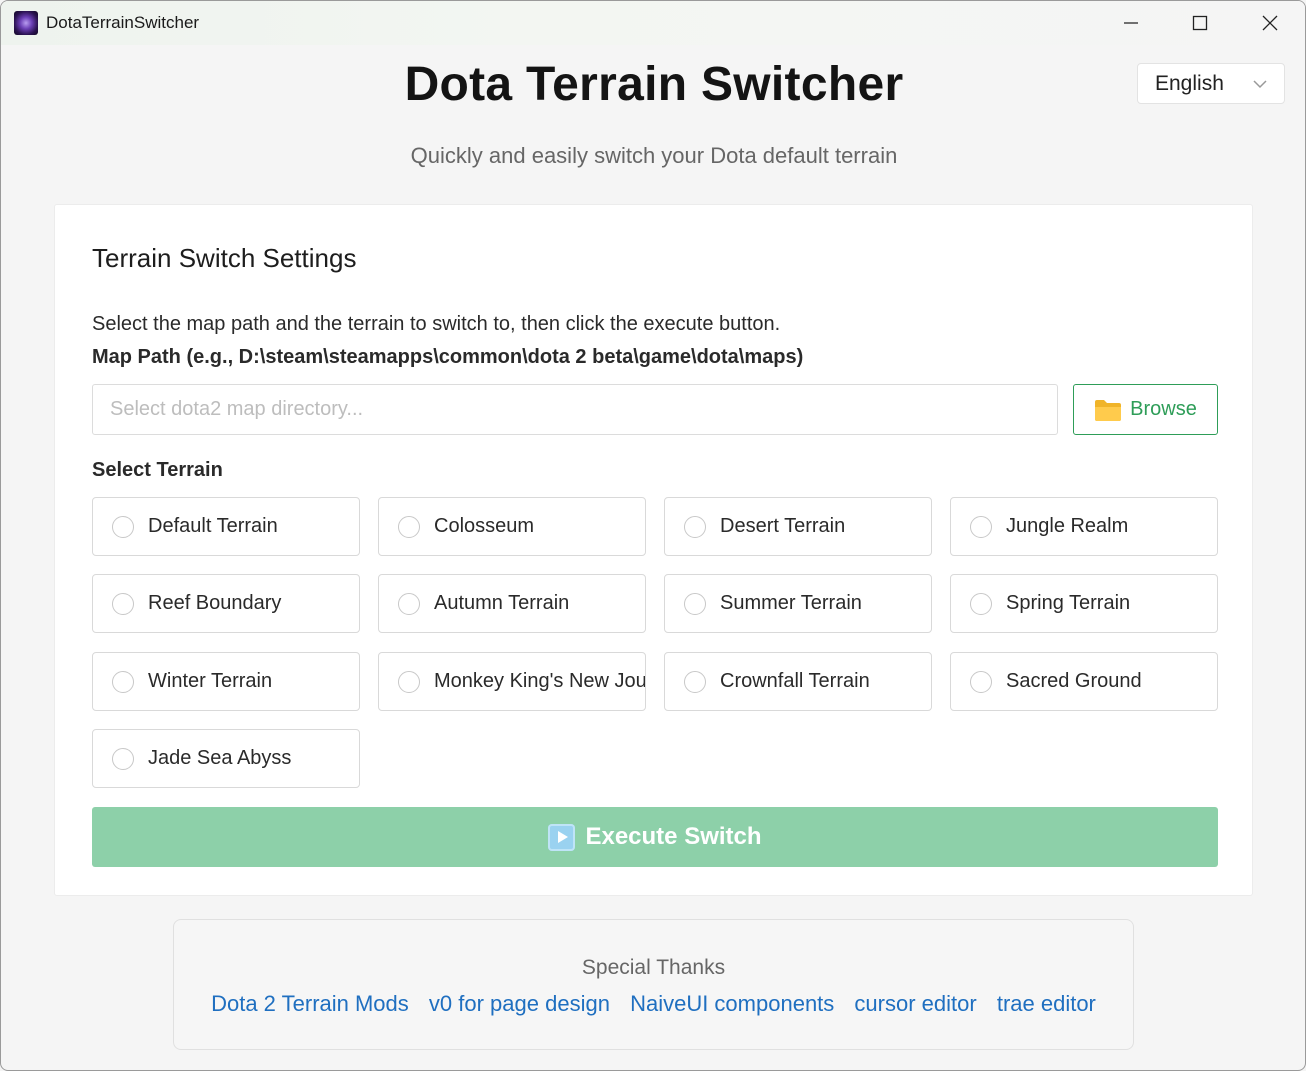  What do you see at coordinates (1163, 409) in the screenshot?
I see `browse-button-label: Browse` at bounding box center [1163, 409].